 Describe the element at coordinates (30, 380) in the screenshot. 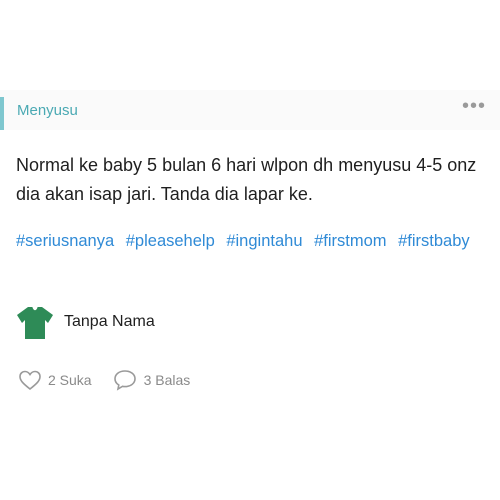

I see `heart-icon` at that location.